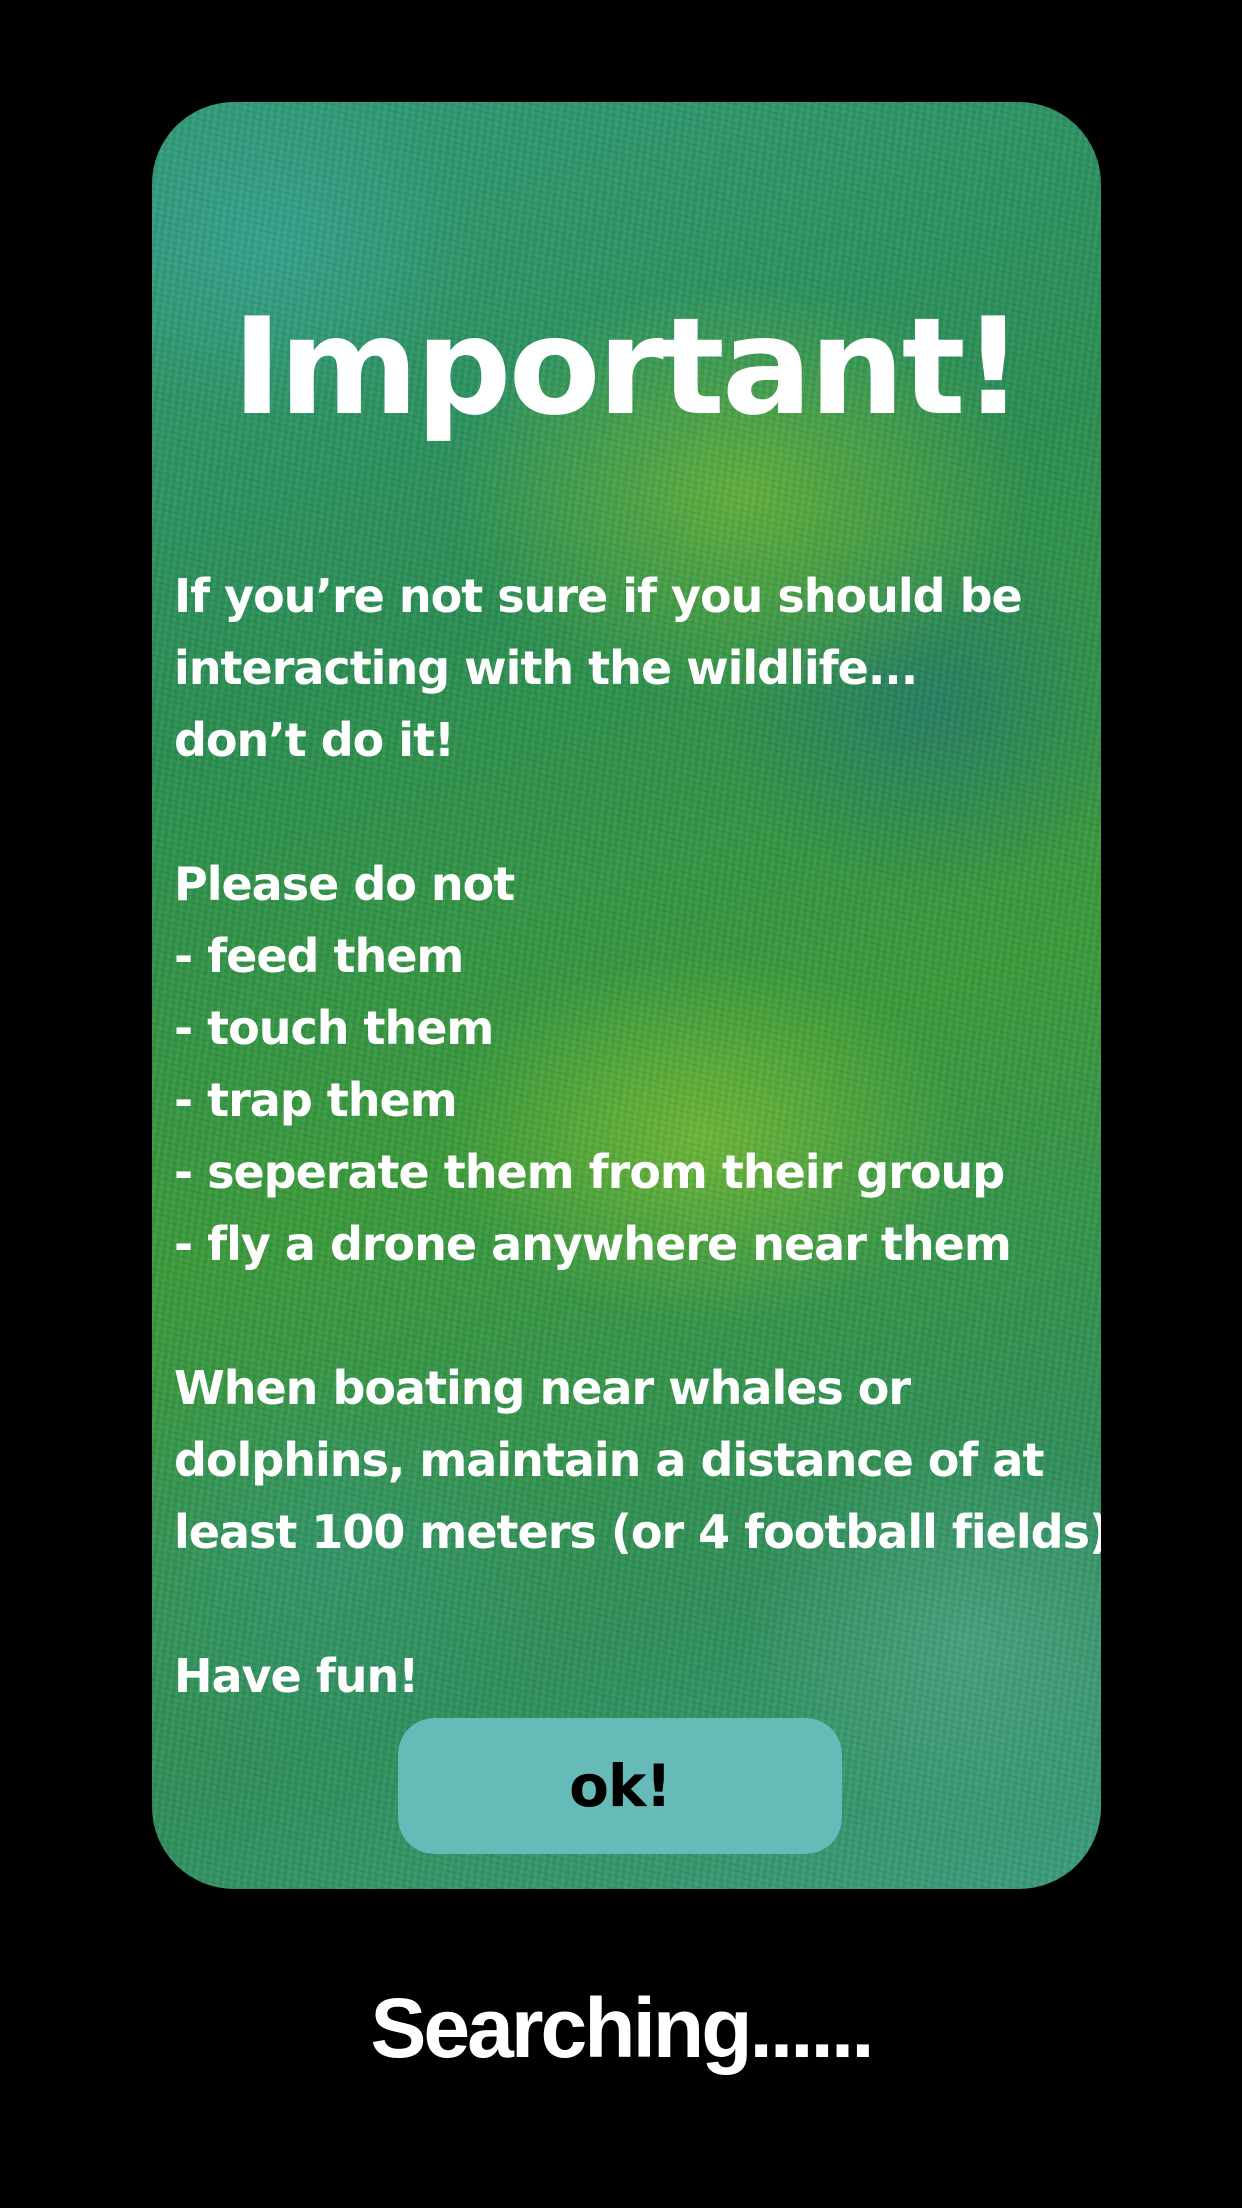  What do you see at coordinates (344, 884) in the screenshot?
I see `donts-heading: Please do not` at bounding box center [344, 884].